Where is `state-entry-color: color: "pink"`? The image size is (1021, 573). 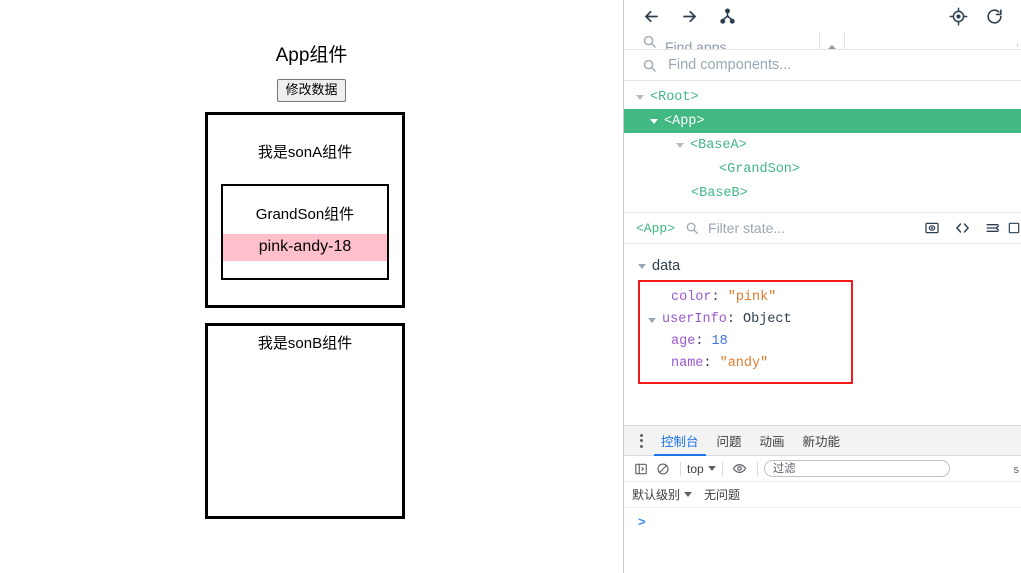 state-entry-color: color: "pink" is located at coordinates (745, 298).